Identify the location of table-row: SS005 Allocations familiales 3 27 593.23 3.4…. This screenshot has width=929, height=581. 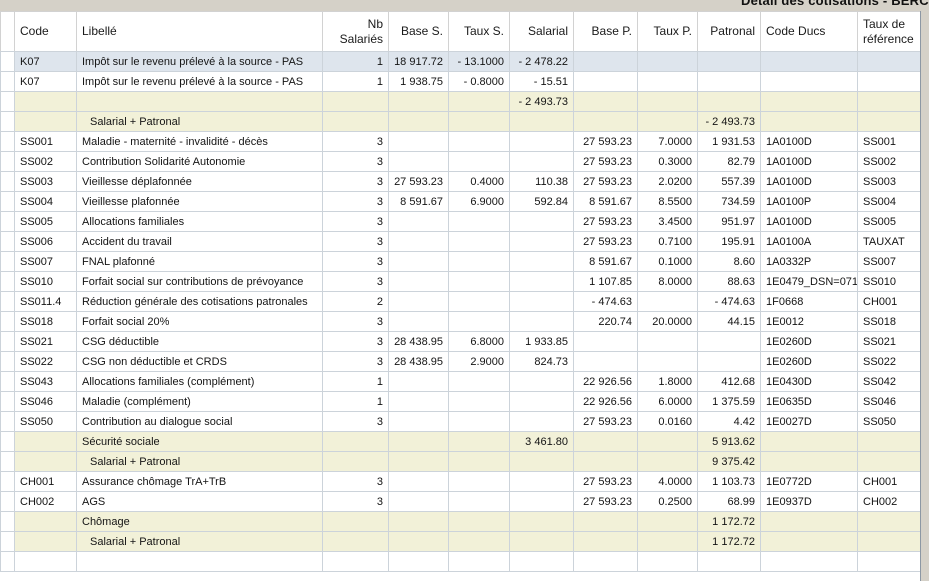
(460, 221).